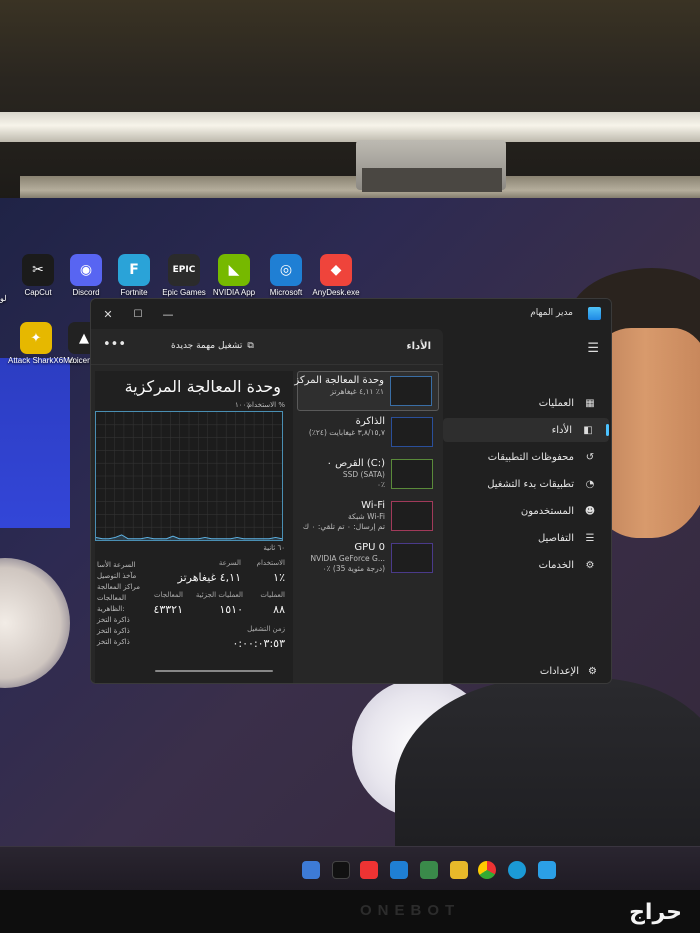  I want to click on nav-item-label: محفوظات التطبيقات, so click(530, 457).